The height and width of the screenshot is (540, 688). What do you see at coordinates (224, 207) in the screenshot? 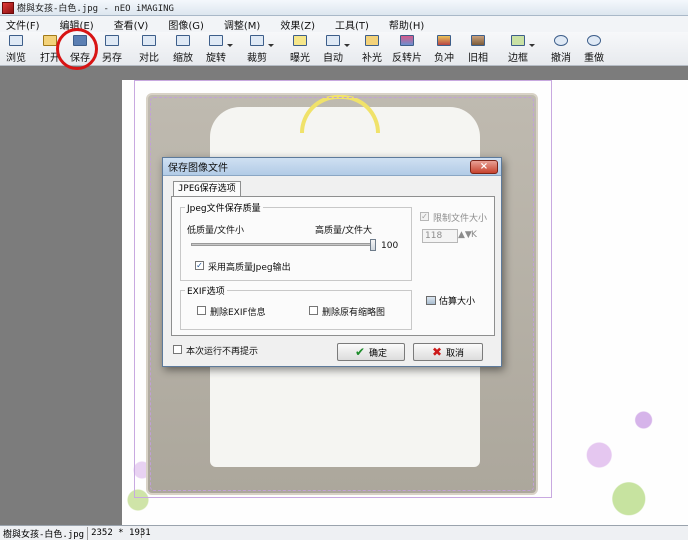
I see `quality-group-label: Jpeg文件保存质量` at bounding box center [224, 207].